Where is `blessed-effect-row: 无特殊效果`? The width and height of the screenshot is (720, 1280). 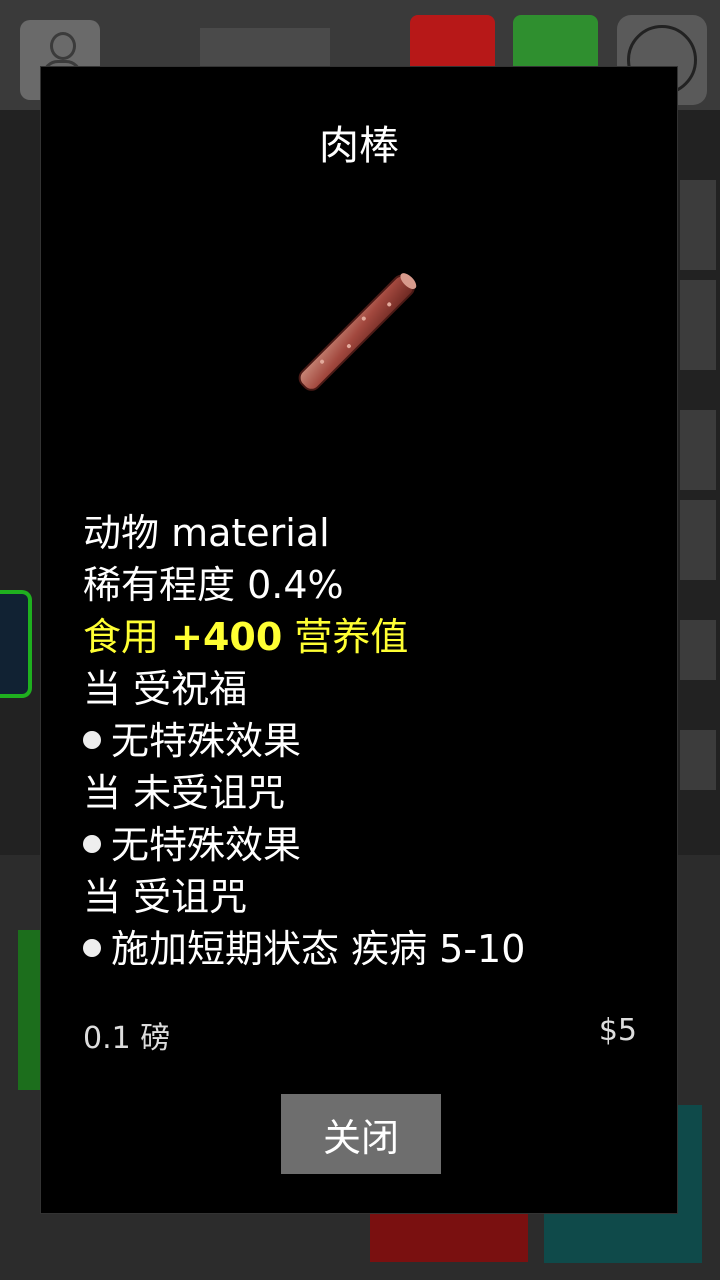
blessed-effect-row: 无特殊效果 is located at coordinates (368, 741).